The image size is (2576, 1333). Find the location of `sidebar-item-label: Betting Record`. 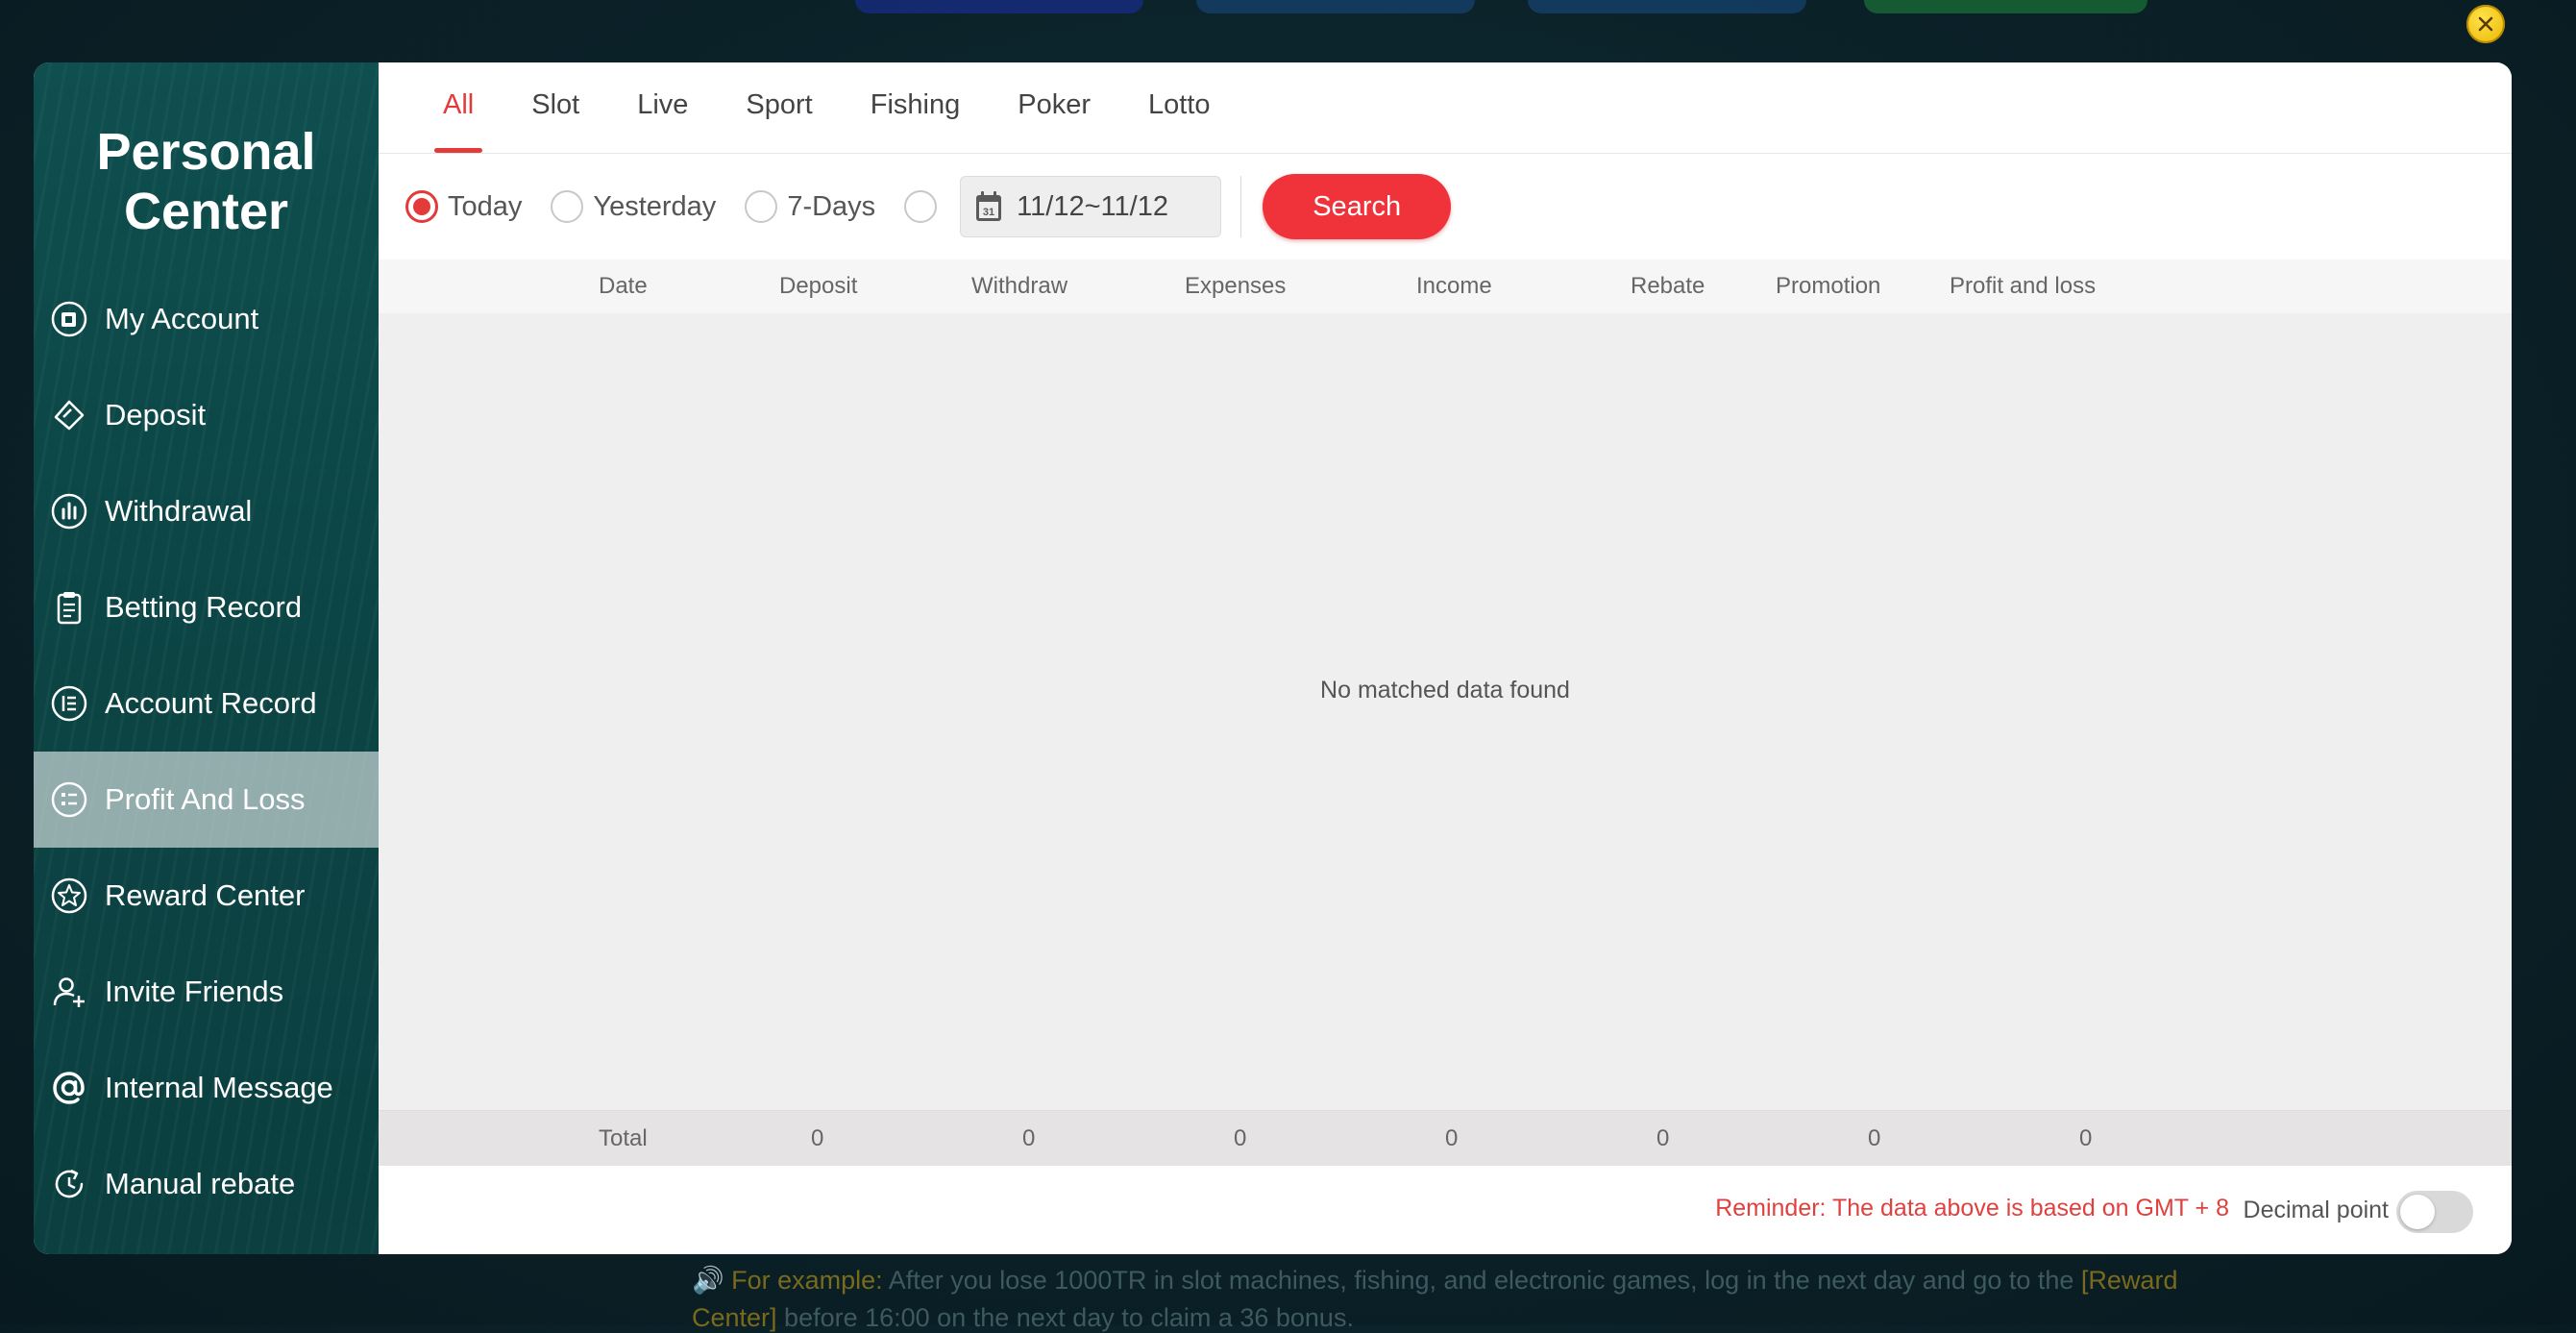

sidebar-item-label: Betting Record is located at coordinates (204, 607).